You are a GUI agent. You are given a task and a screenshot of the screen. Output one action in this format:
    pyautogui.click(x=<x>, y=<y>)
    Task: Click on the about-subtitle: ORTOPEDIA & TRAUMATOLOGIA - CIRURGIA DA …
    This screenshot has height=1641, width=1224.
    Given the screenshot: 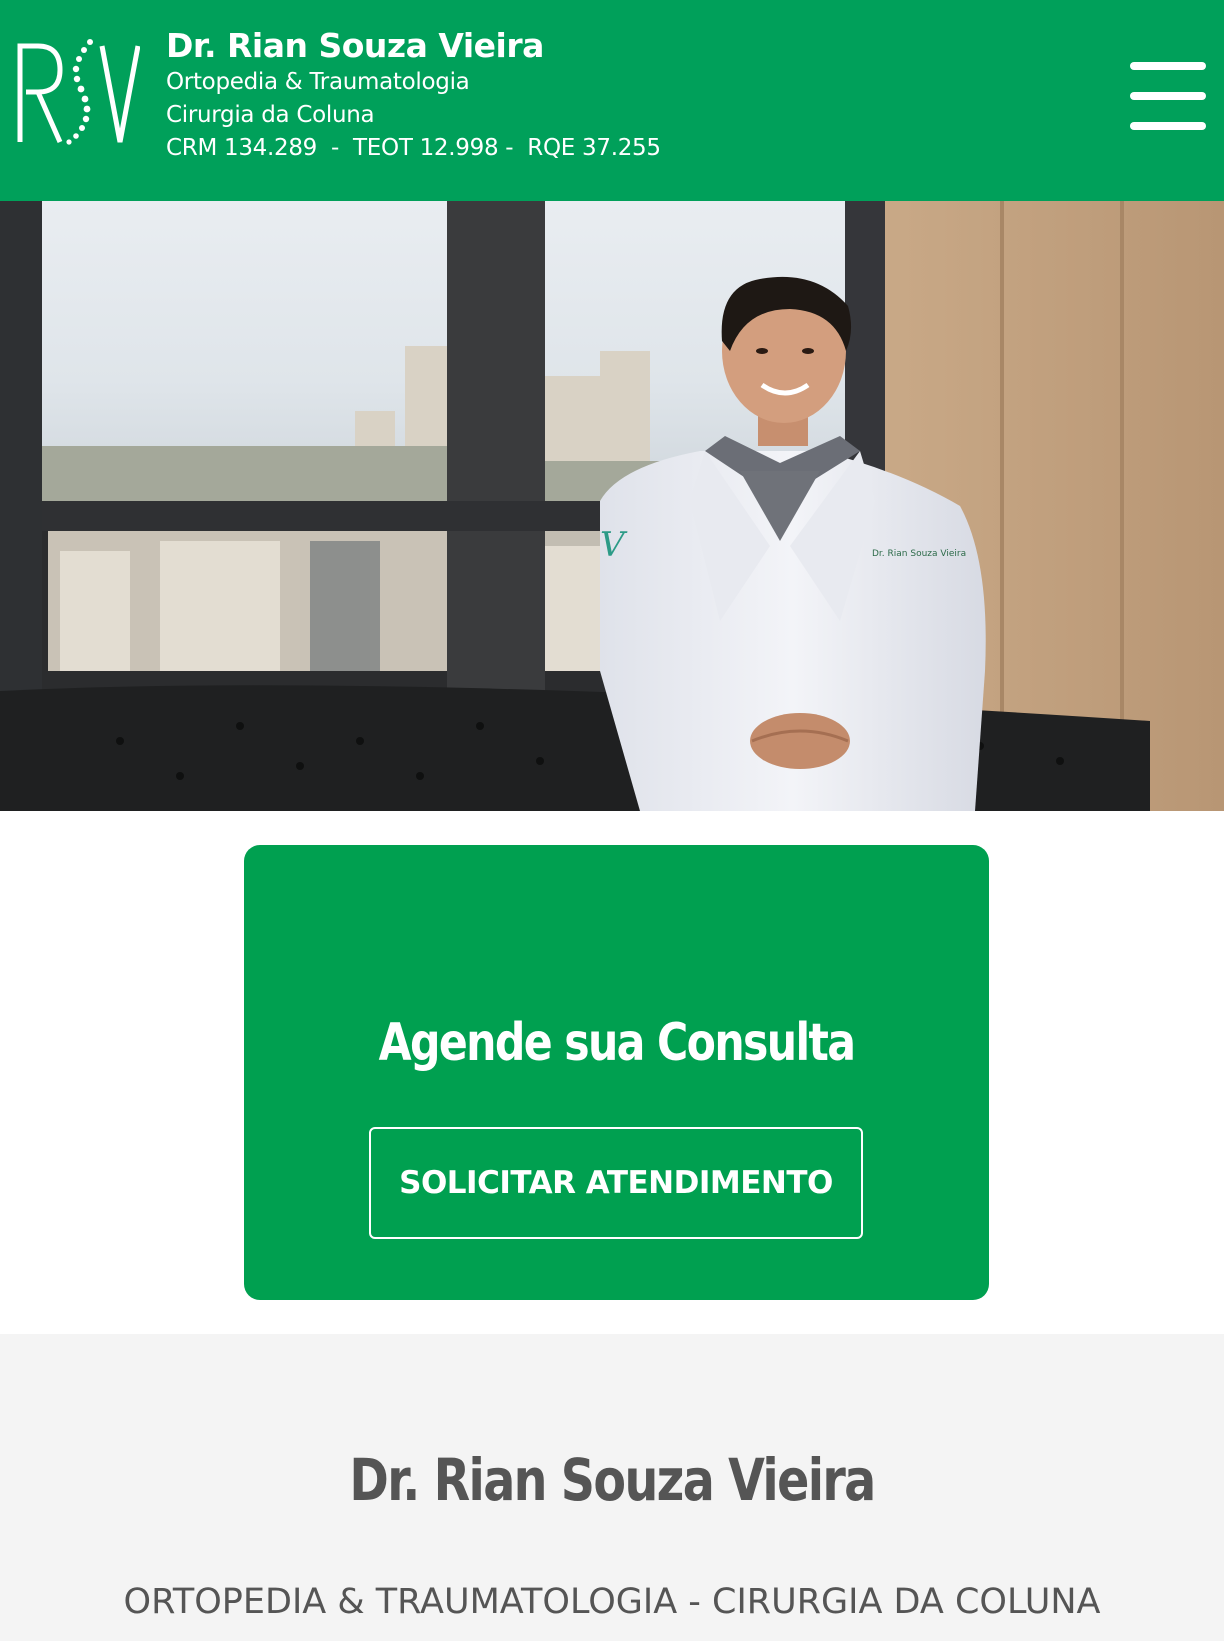 What is the action you would take?
    pyautogui.click(x=612, y=1602)
    